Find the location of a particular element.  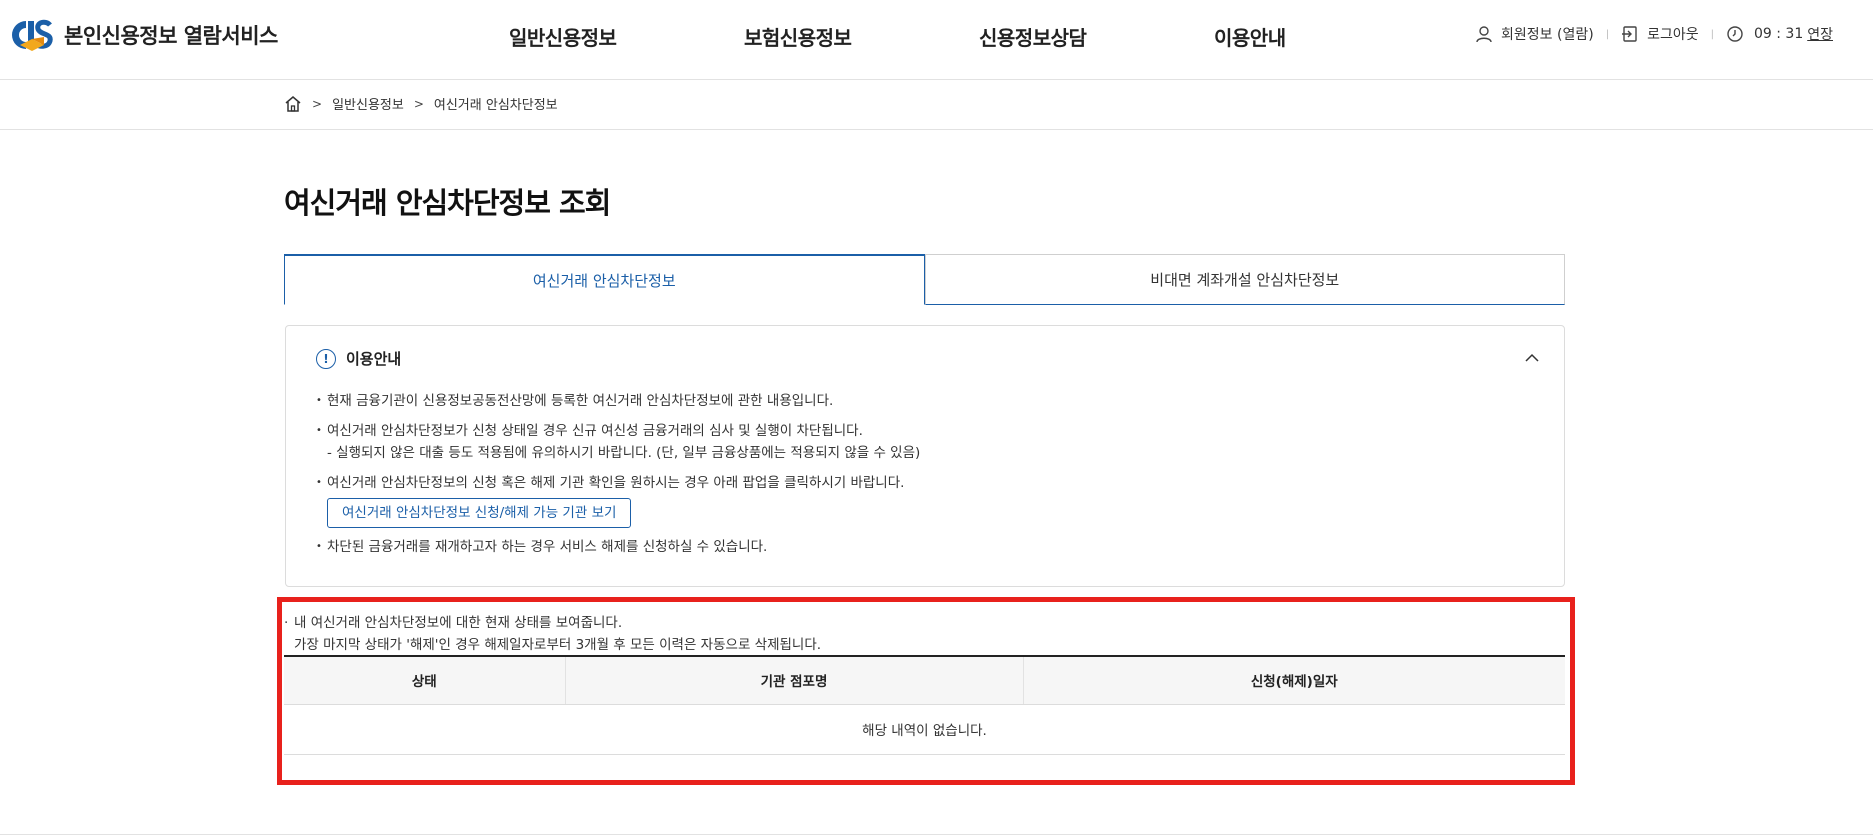

breadcrumb: > 일반신용정보 > 여신거래 안심차단정보 is located at coordinates (936, 105).